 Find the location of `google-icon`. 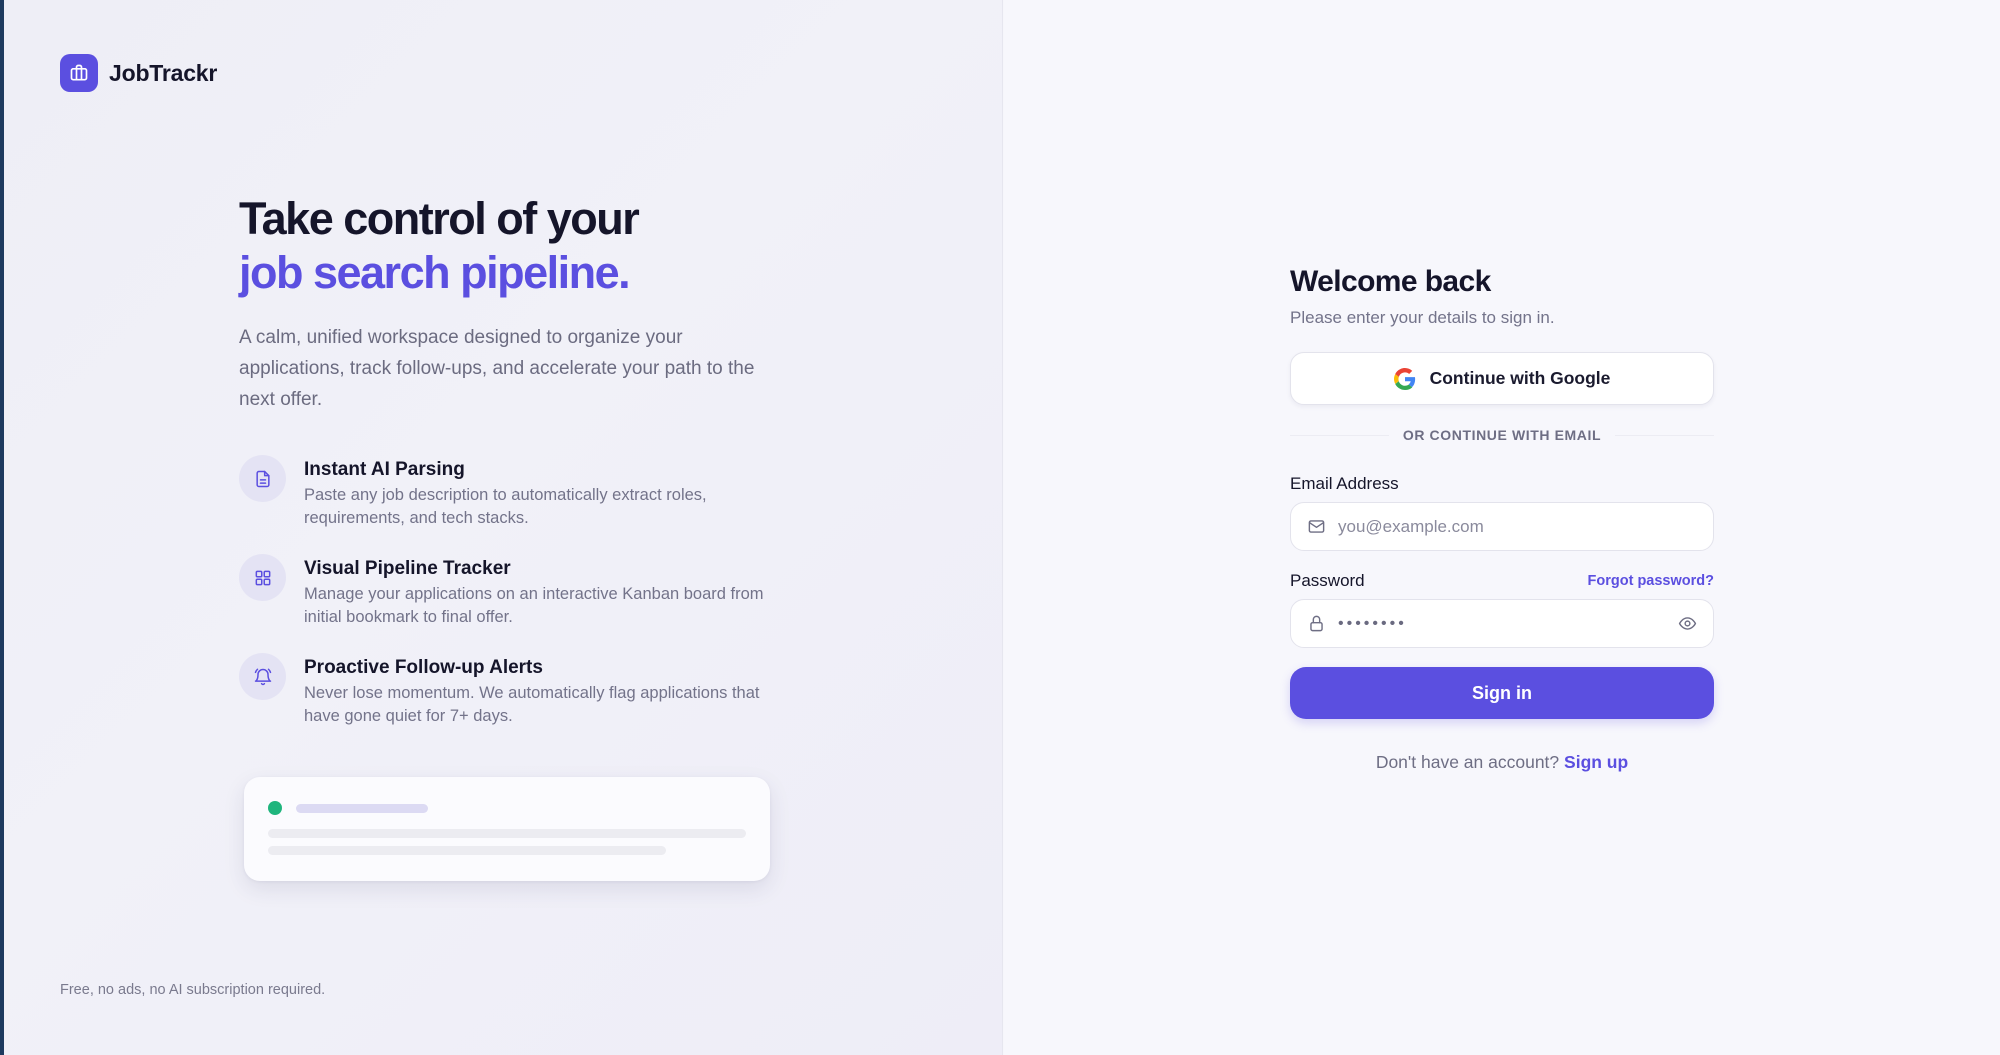

google-icon is located at coordinates (1404, 378).